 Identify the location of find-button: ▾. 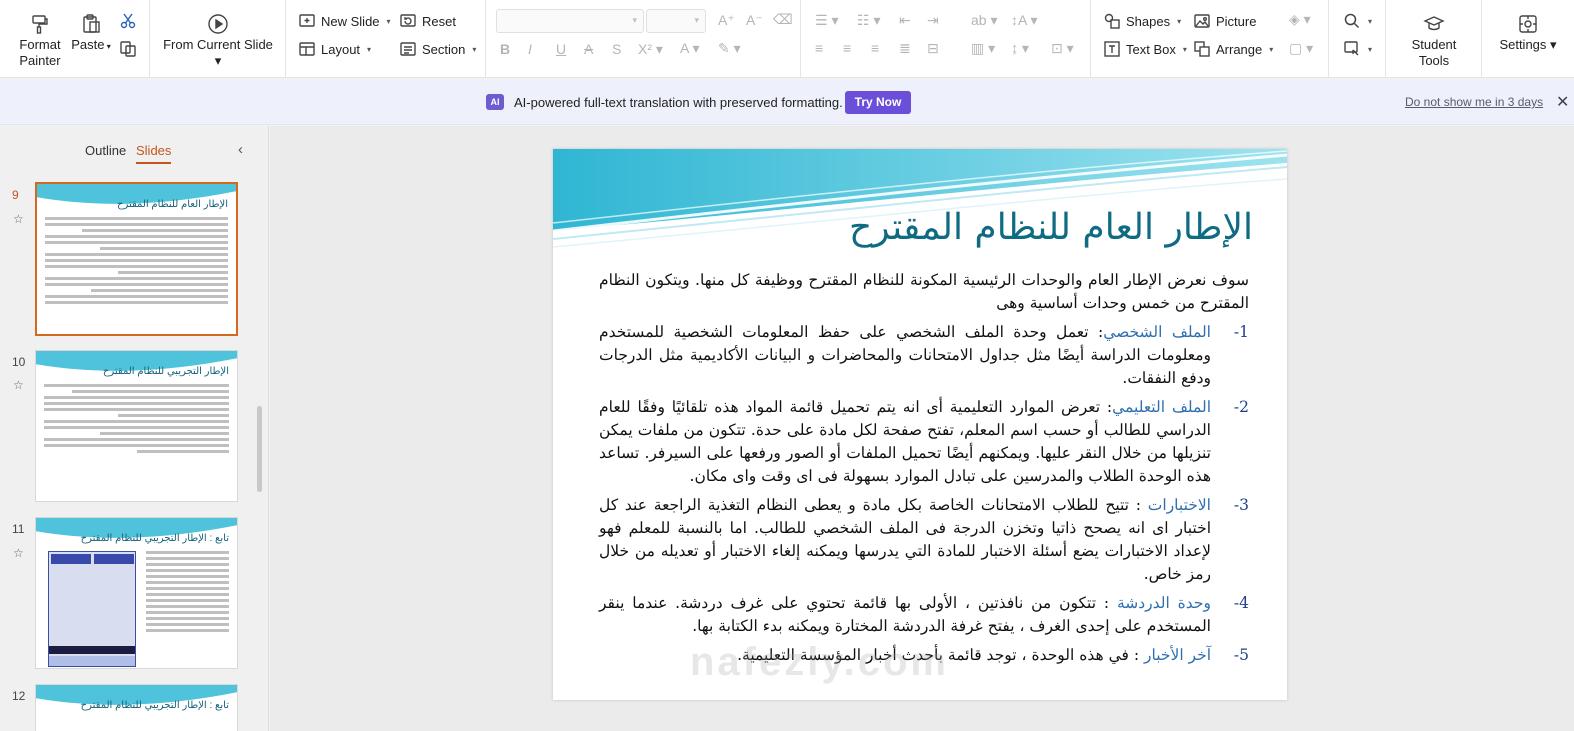
(1357, 21).